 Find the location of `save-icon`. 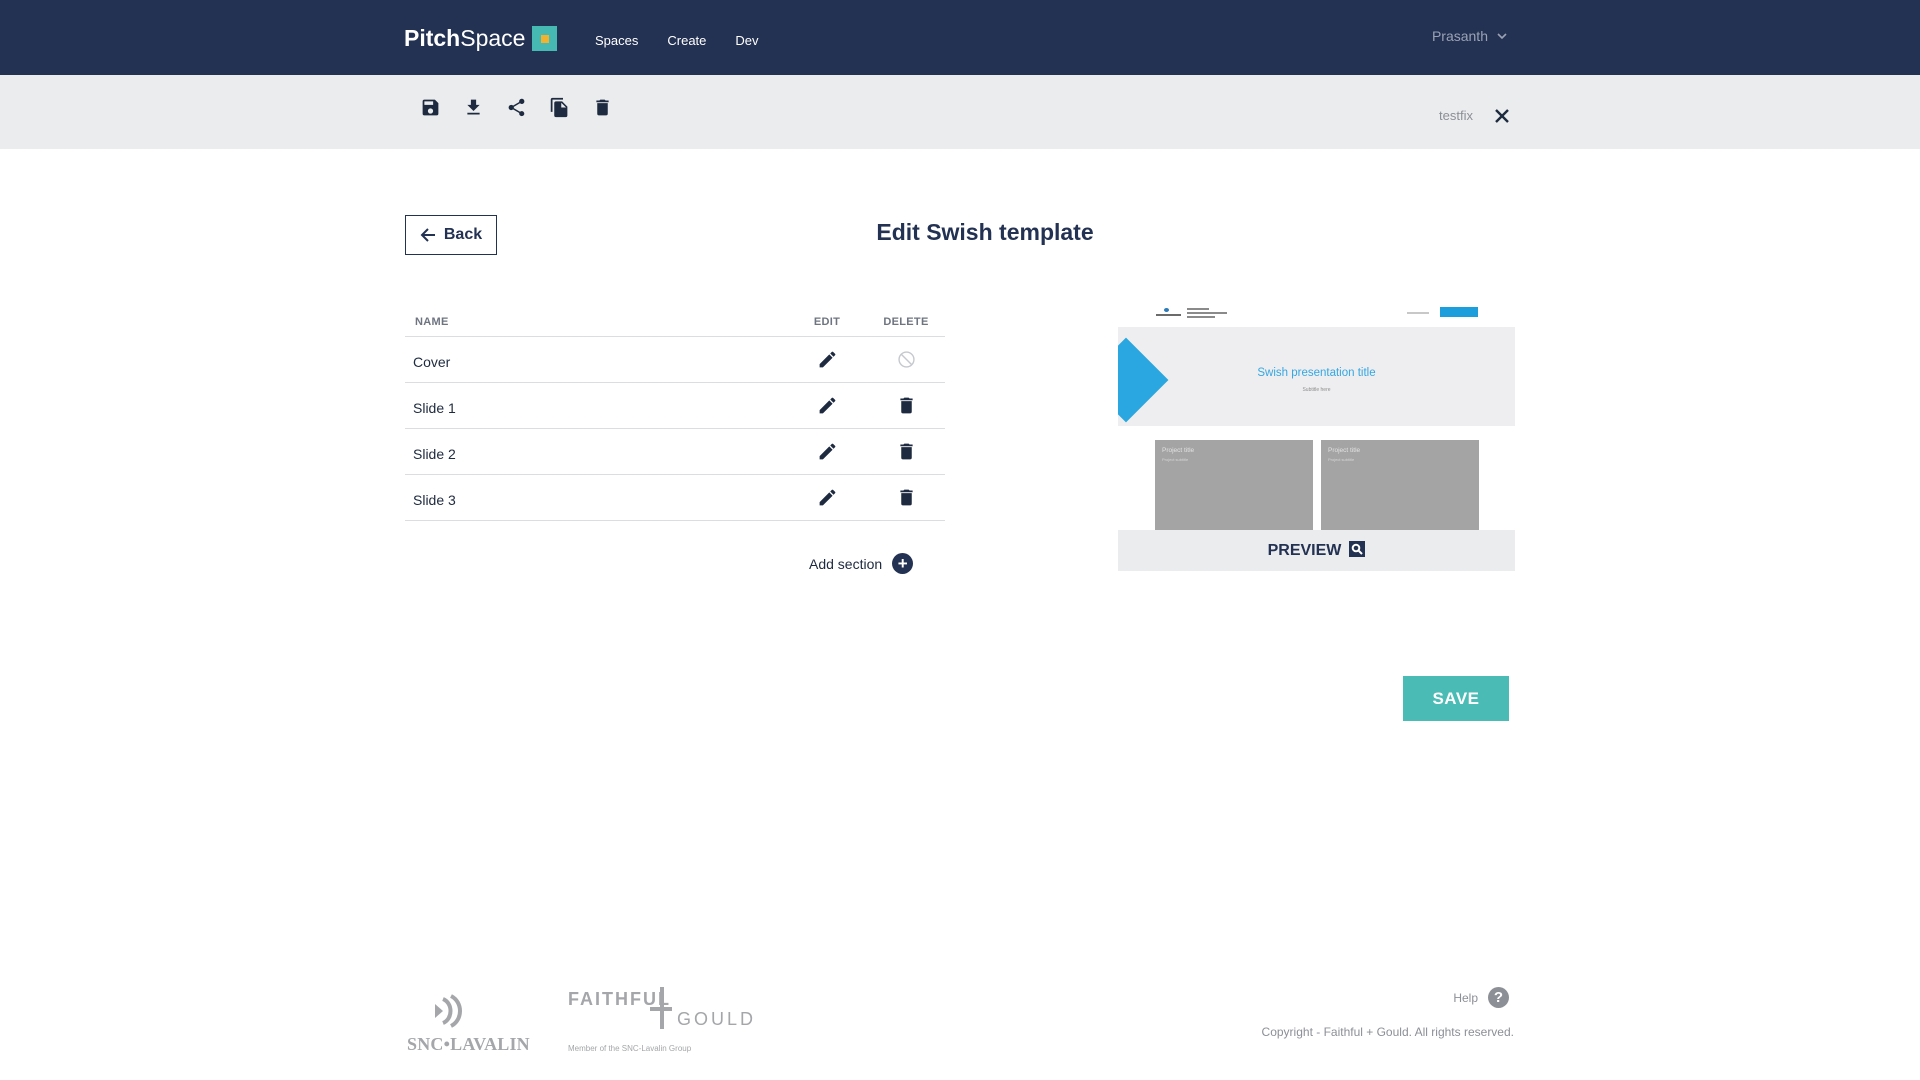

save-icon is located at coordinates (430, 107).